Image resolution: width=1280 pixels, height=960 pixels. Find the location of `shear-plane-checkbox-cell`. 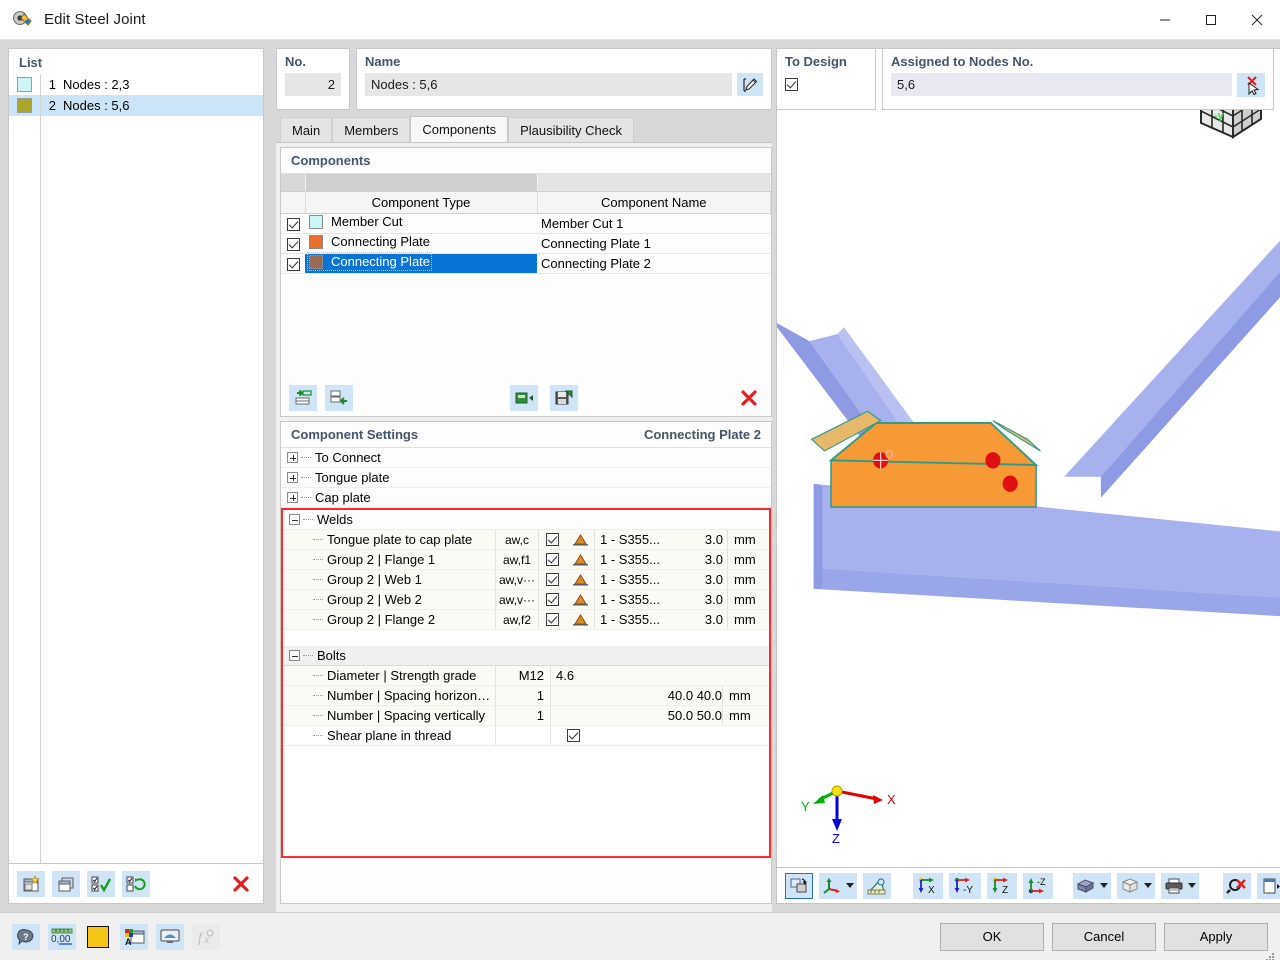

shear-plane-checkbox-cell is located at coordinates (600, 735).